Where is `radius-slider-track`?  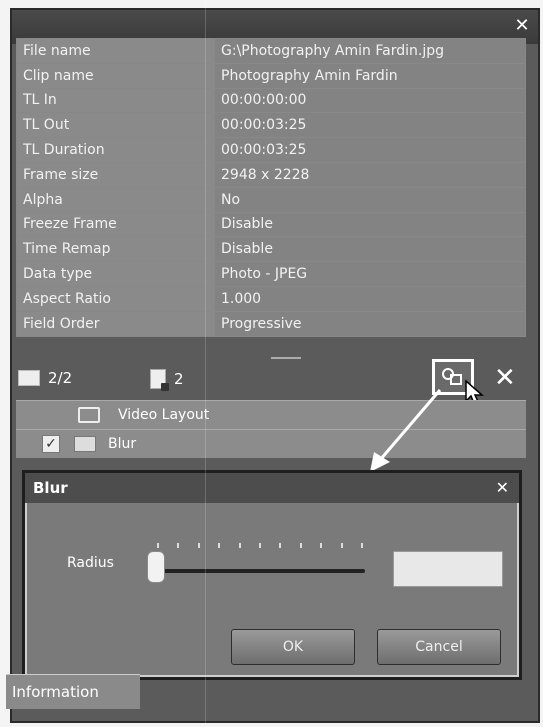 radius-slider-track is located at coordinates (260, 571).